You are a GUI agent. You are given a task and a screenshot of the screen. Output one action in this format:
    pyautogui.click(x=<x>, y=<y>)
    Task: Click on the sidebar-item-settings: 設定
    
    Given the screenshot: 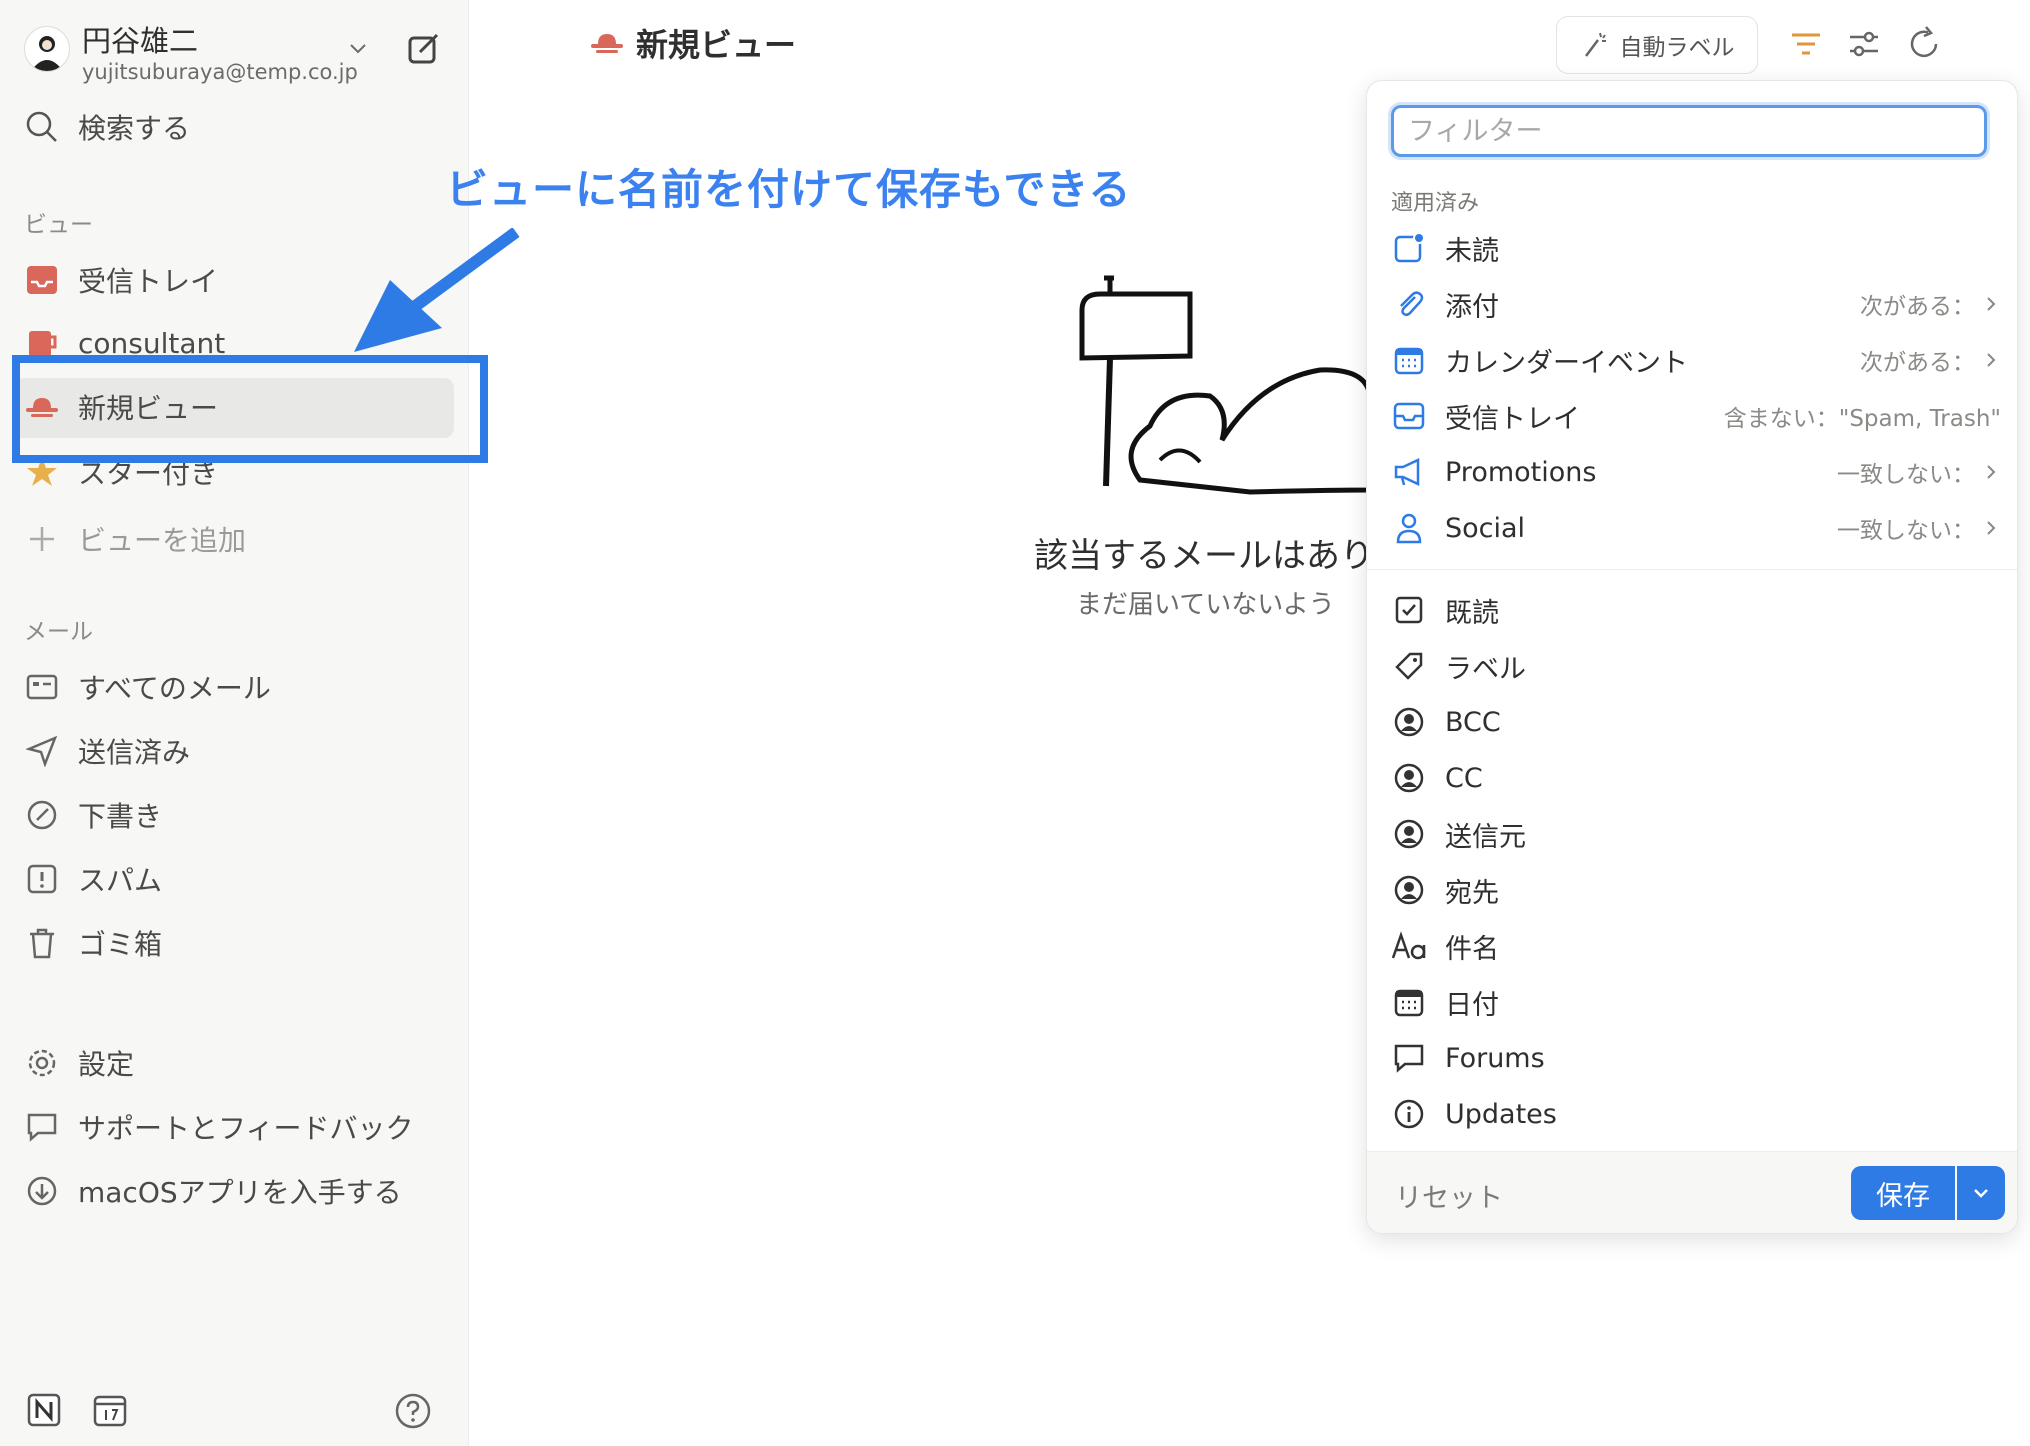 What is the action you would take?
    pyautogui.click(x=79, y=1063)
    